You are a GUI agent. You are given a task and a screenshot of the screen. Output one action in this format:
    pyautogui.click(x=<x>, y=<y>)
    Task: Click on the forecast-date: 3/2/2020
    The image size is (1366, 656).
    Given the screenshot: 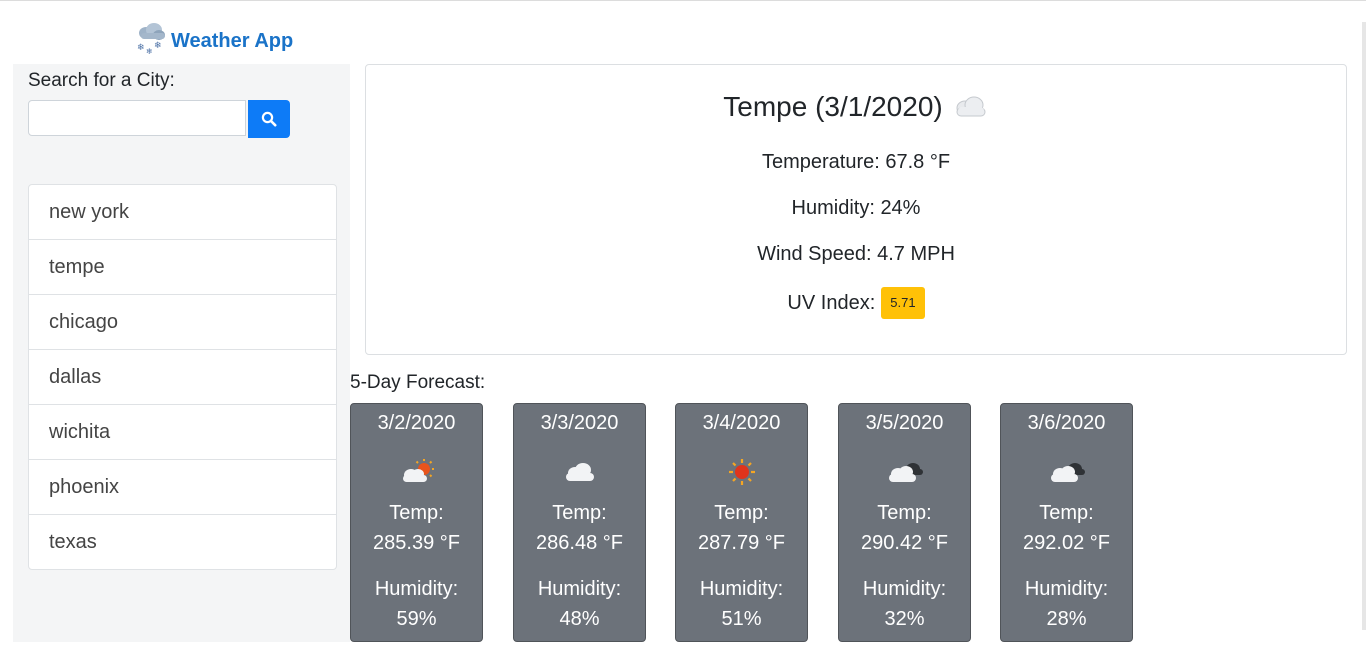 What is the action you would take?
    pyautogui.click(x=416, y=423)
    